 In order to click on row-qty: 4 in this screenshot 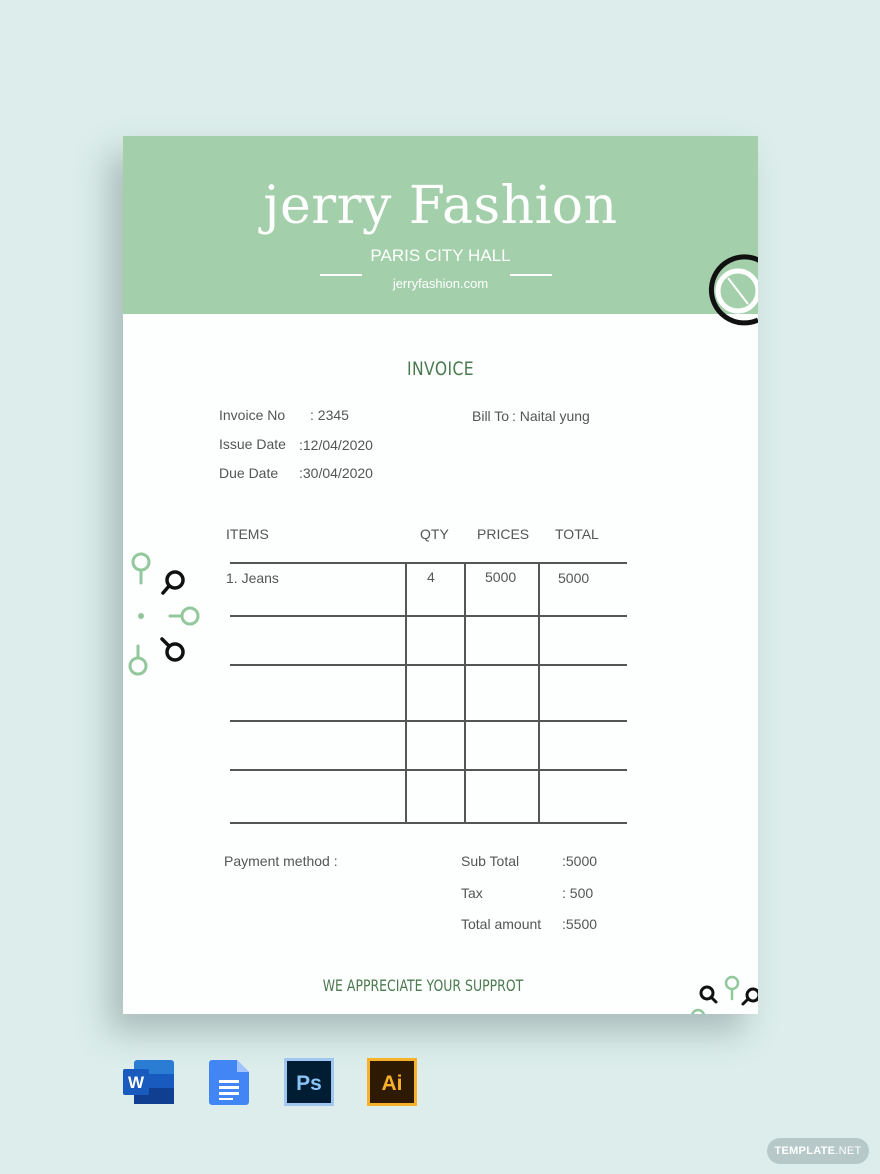, I will do `click(431, 577)`.